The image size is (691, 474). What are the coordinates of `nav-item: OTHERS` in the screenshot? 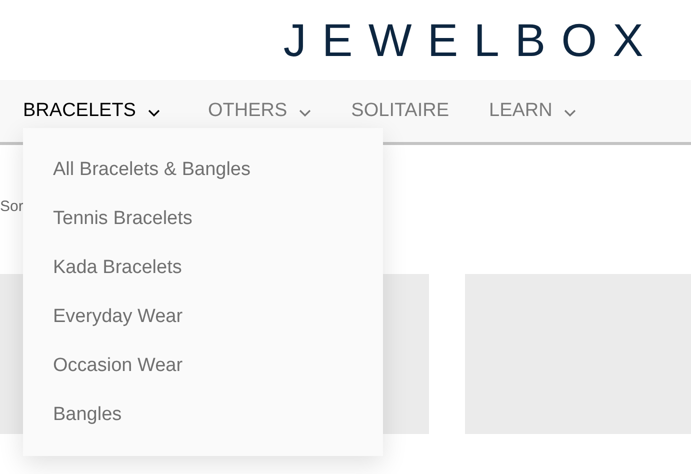 It's located at (260, 111).